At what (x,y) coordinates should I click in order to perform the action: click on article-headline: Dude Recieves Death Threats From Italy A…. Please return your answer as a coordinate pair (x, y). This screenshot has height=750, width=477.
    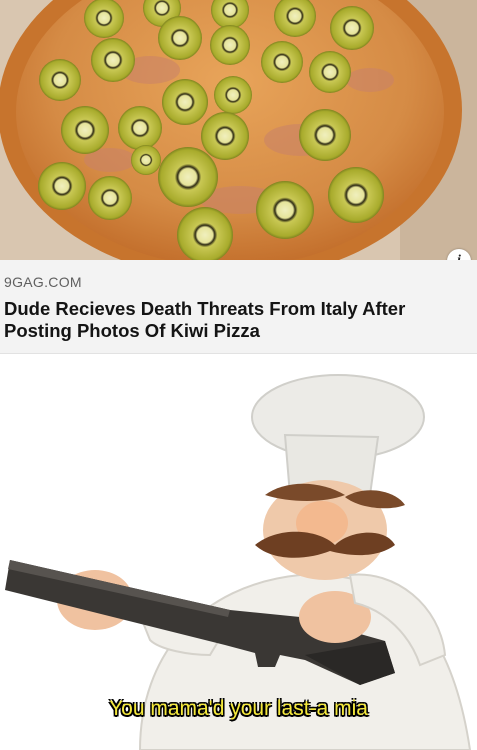
    Looking at the image, I should click on (205, 319).